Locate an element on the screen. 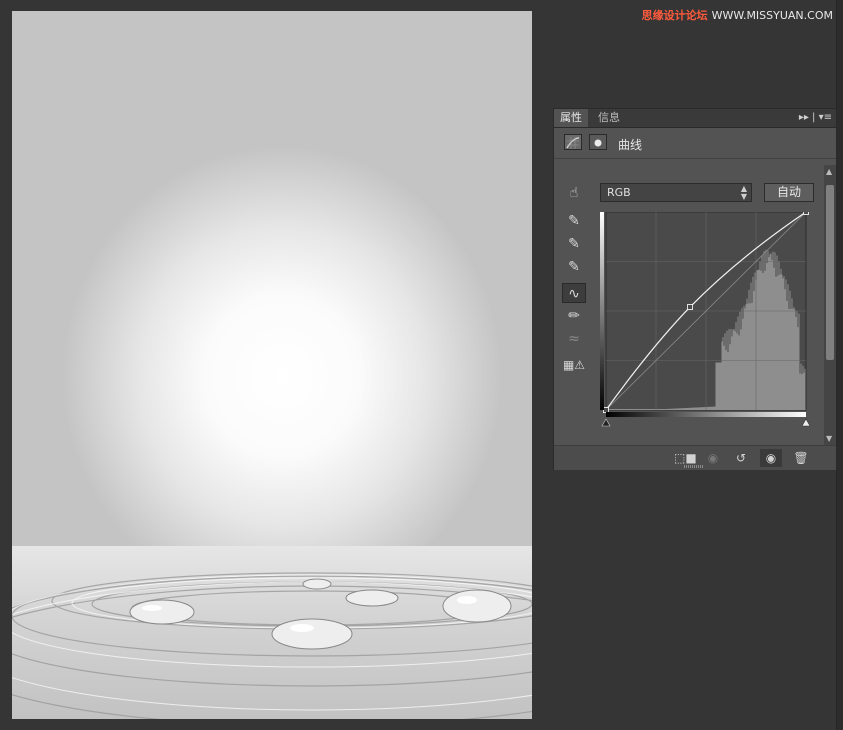 The image size is (843, 730). visibility-icon: ◉ is located at coordinates (771, 458).